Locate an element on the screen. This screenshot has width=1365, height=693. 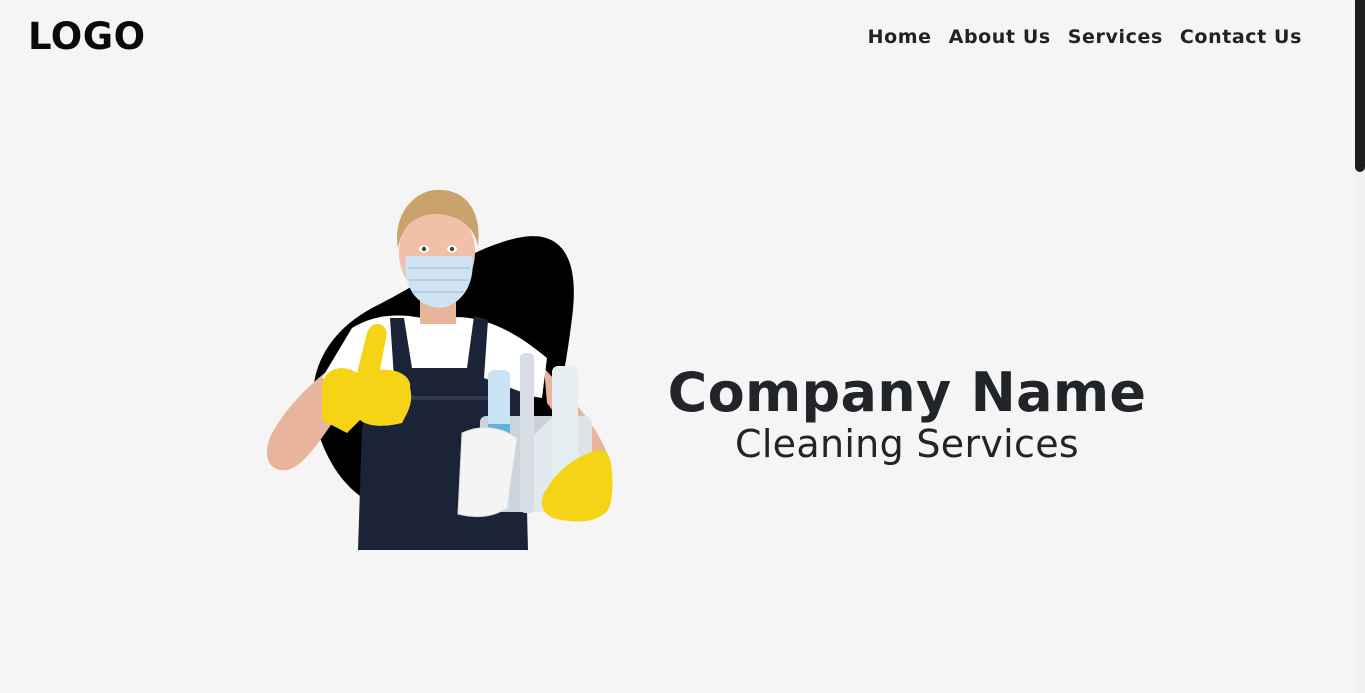
hero-cleaner-image is located at coordinates (440, 369).